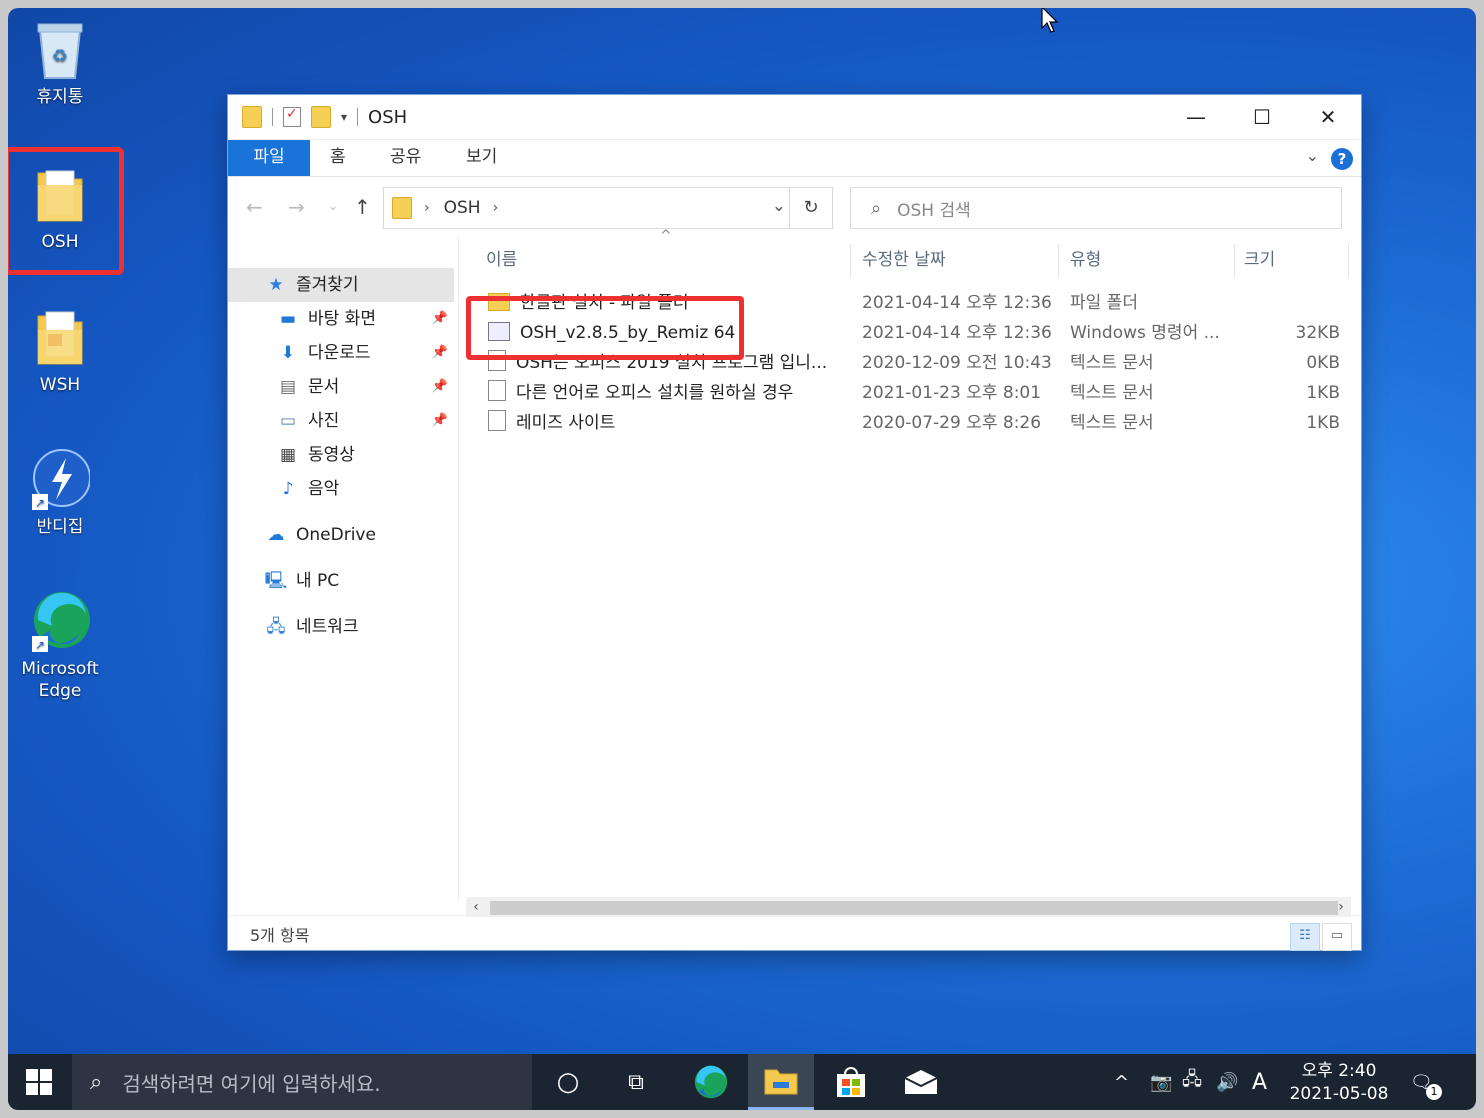  Describe the element at coordinates (779, 206) in the screenshot. I see `address-dropdown-icon: ⌄` at that location.